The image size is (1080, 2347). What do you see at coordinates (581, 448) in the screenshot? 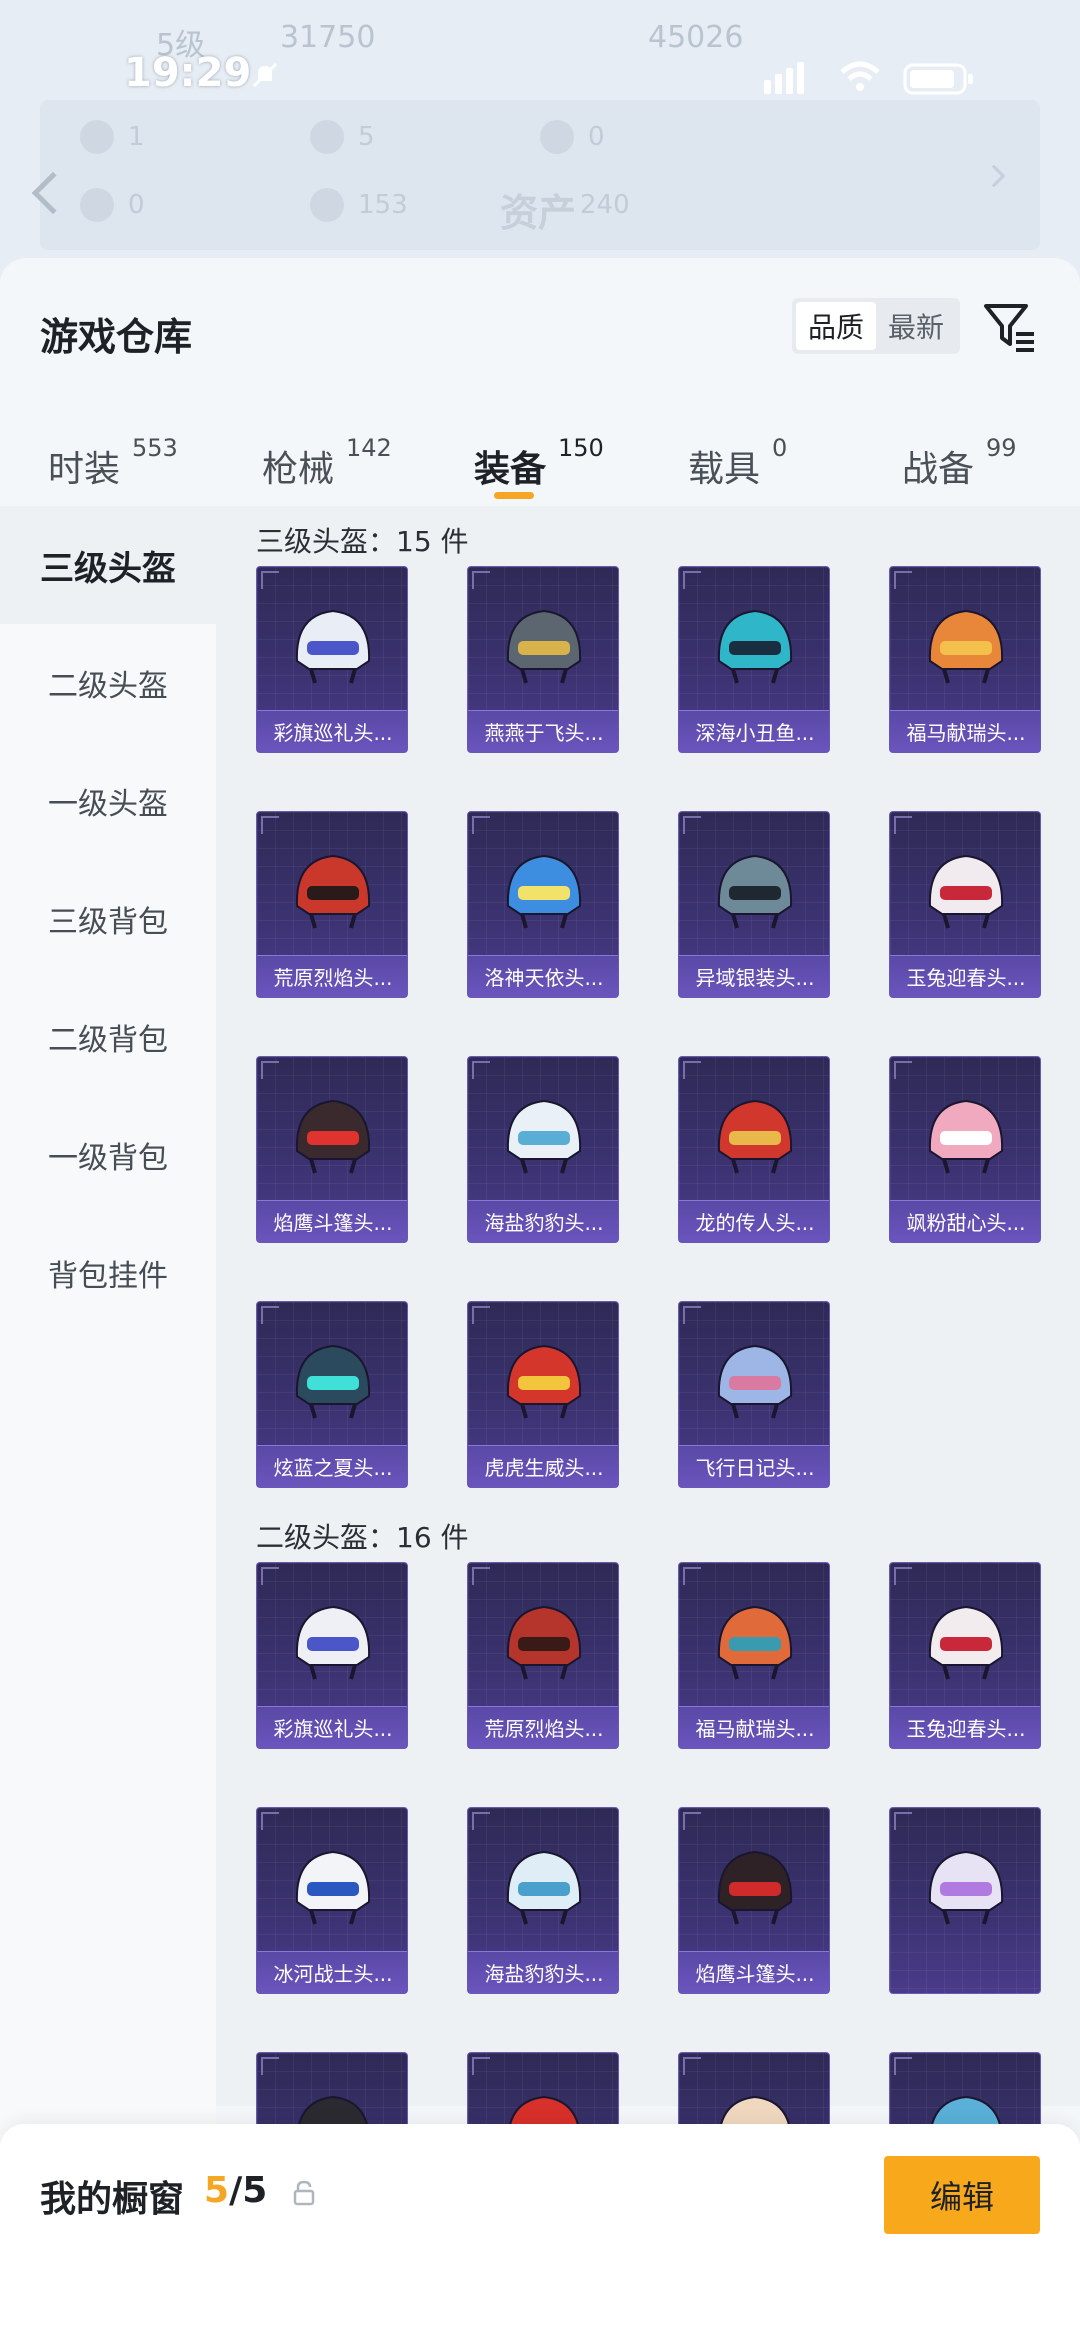
I see `tab-count: 150` at bounding box center [581, 448].